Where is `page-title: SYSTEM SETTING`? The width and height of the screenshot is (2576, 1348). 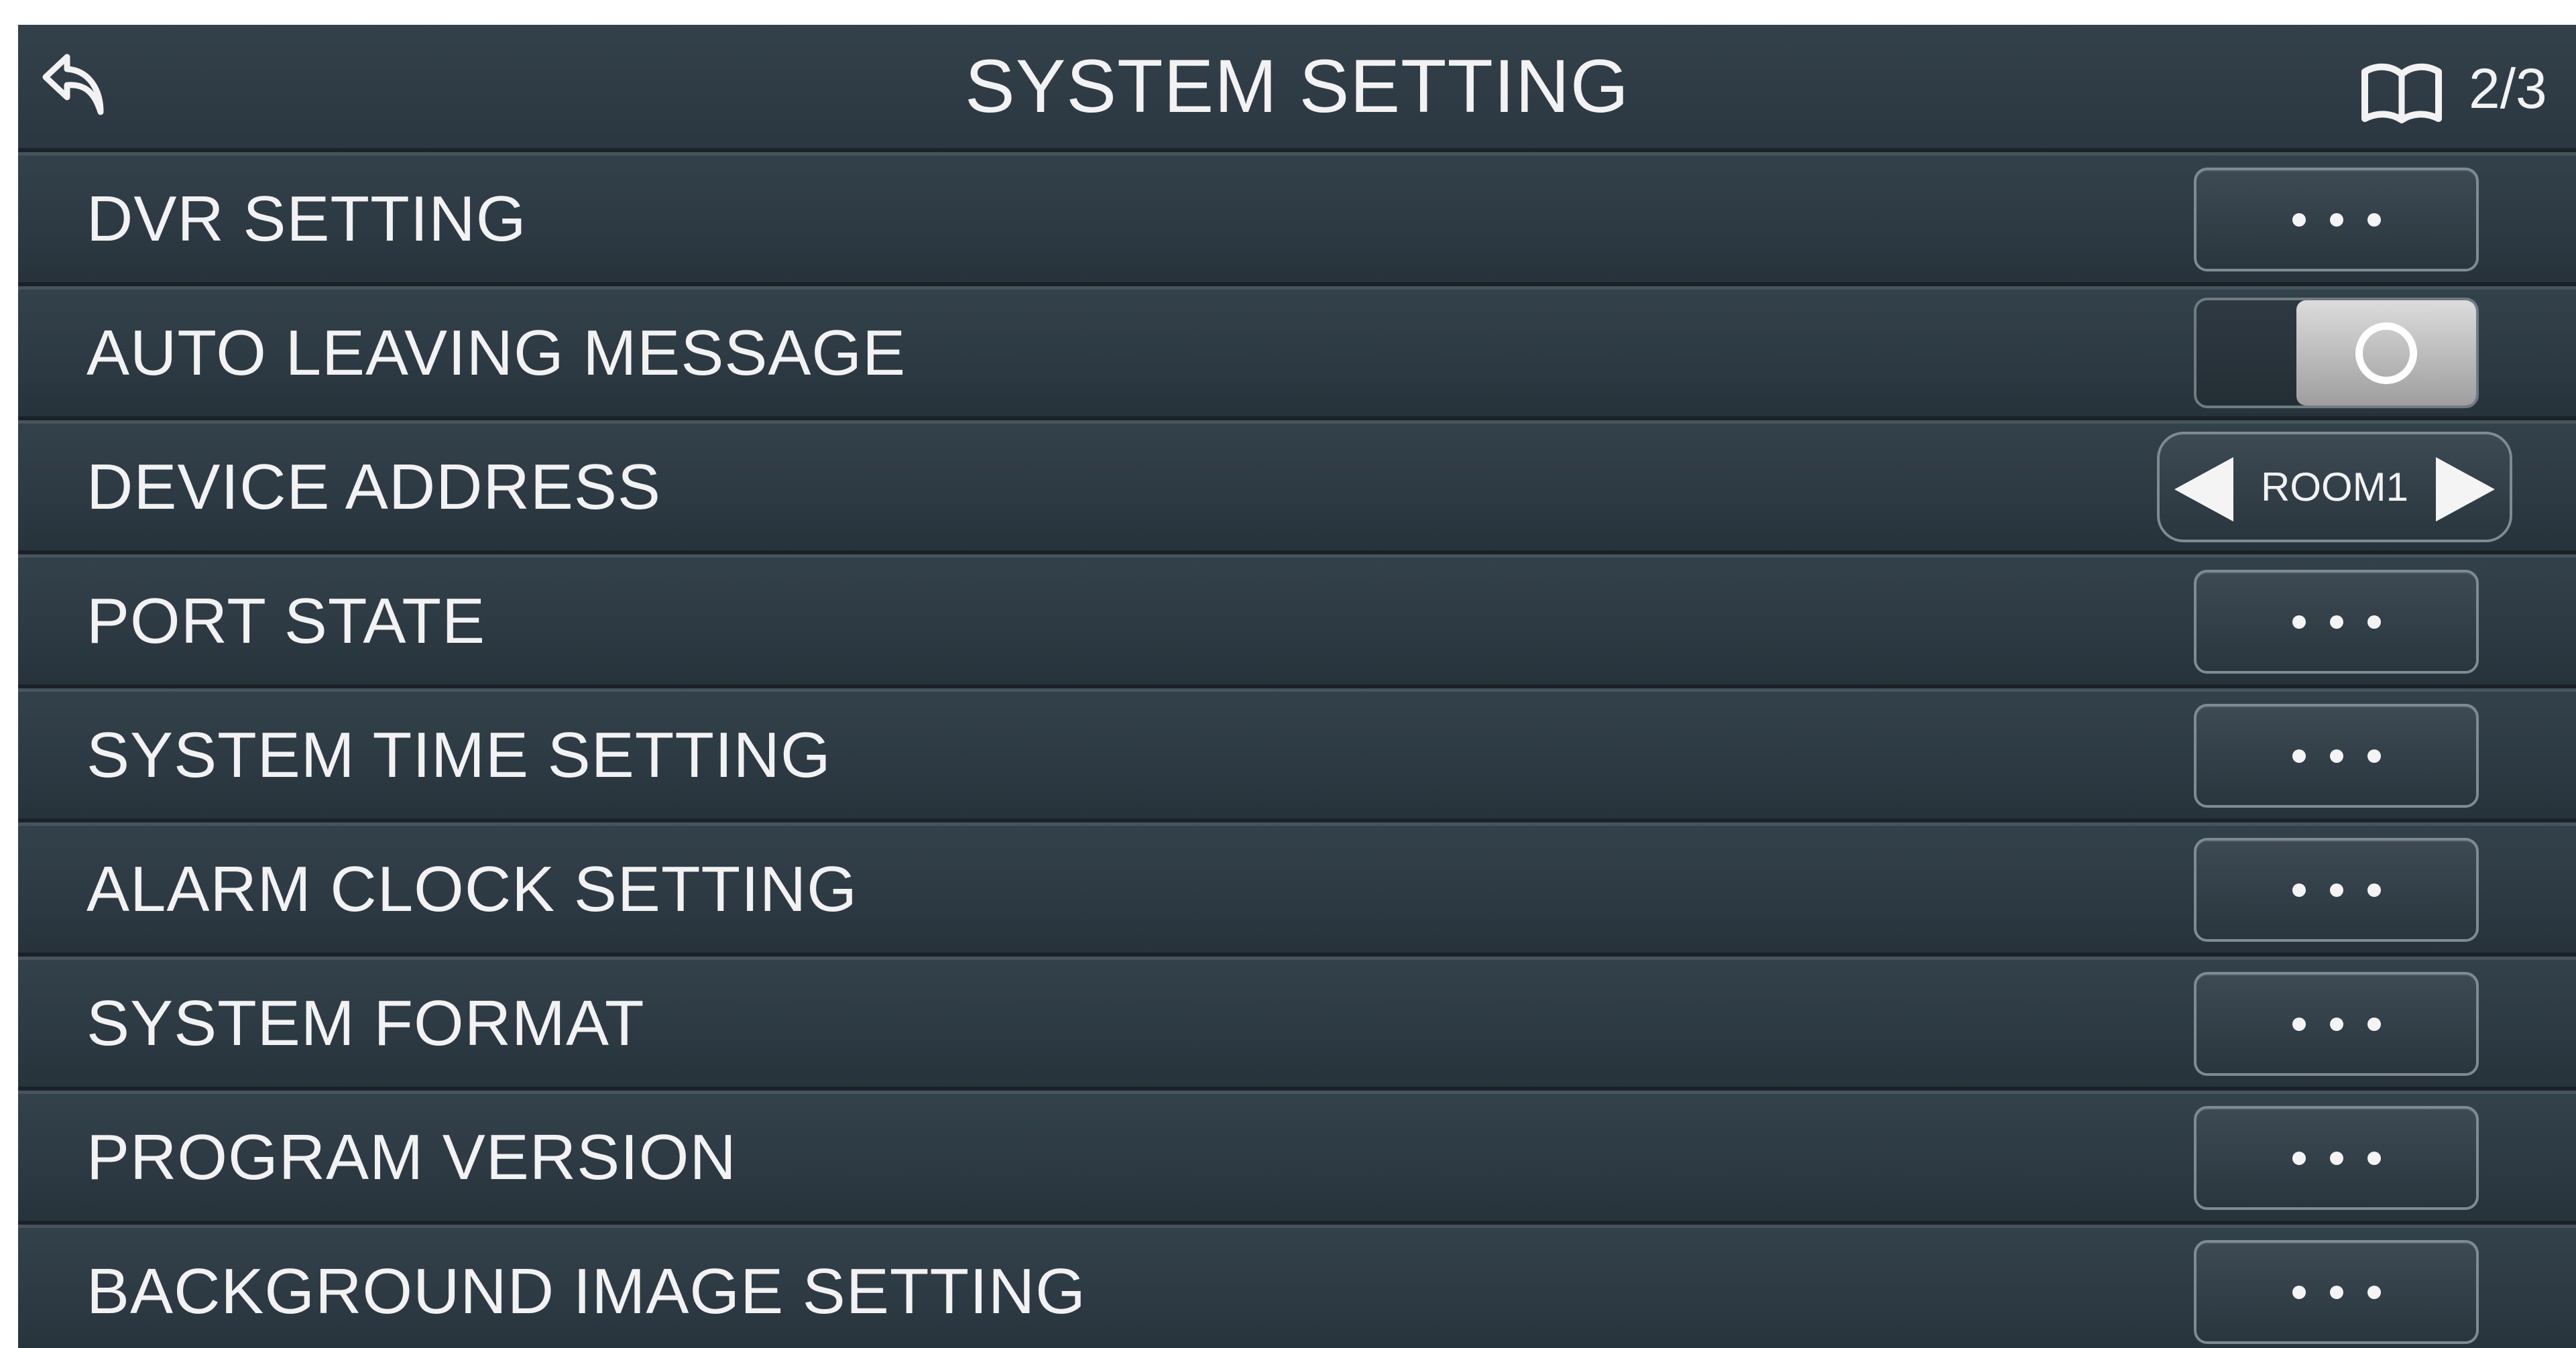 page-title: SYSTEM SETTING is located at coordinates (1297, 86).